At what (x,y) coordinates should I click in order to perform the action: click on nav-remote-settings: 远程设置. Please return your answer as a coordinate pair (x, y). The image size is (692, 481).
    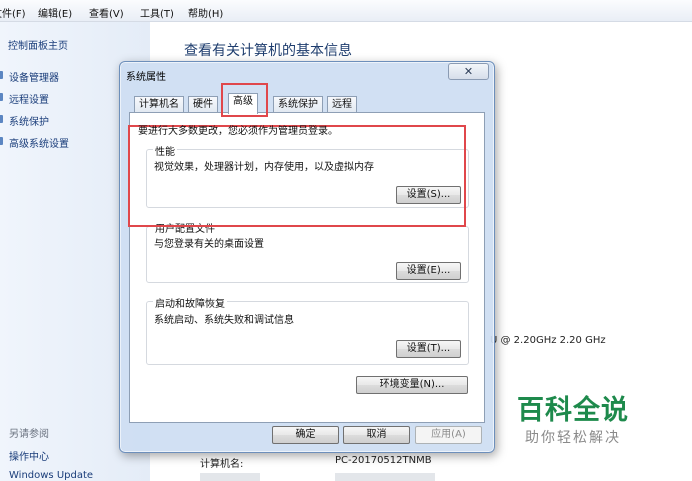
    Looking at the image, I should click on (29, 98).